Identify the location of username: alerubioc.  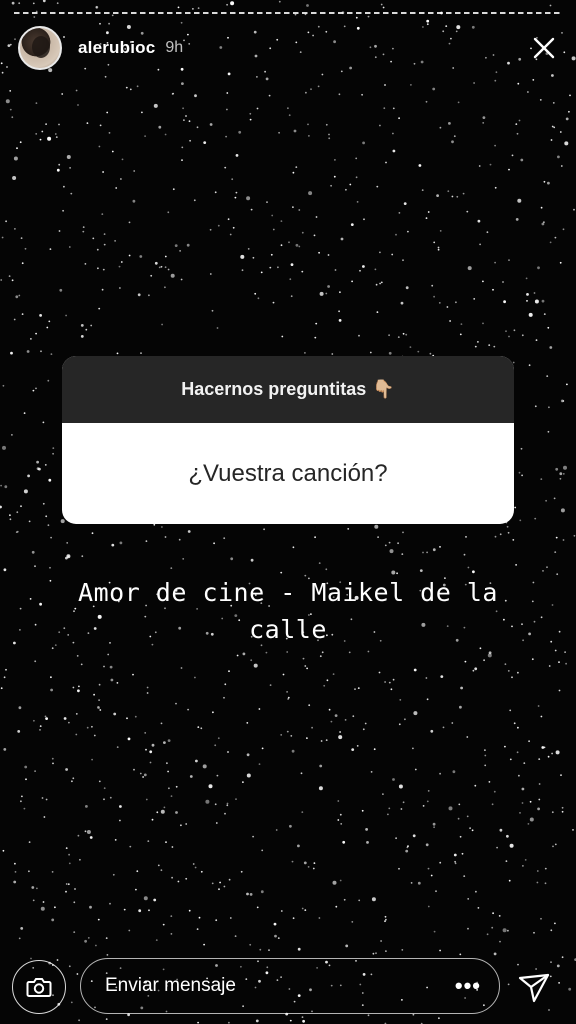
(116, 48).